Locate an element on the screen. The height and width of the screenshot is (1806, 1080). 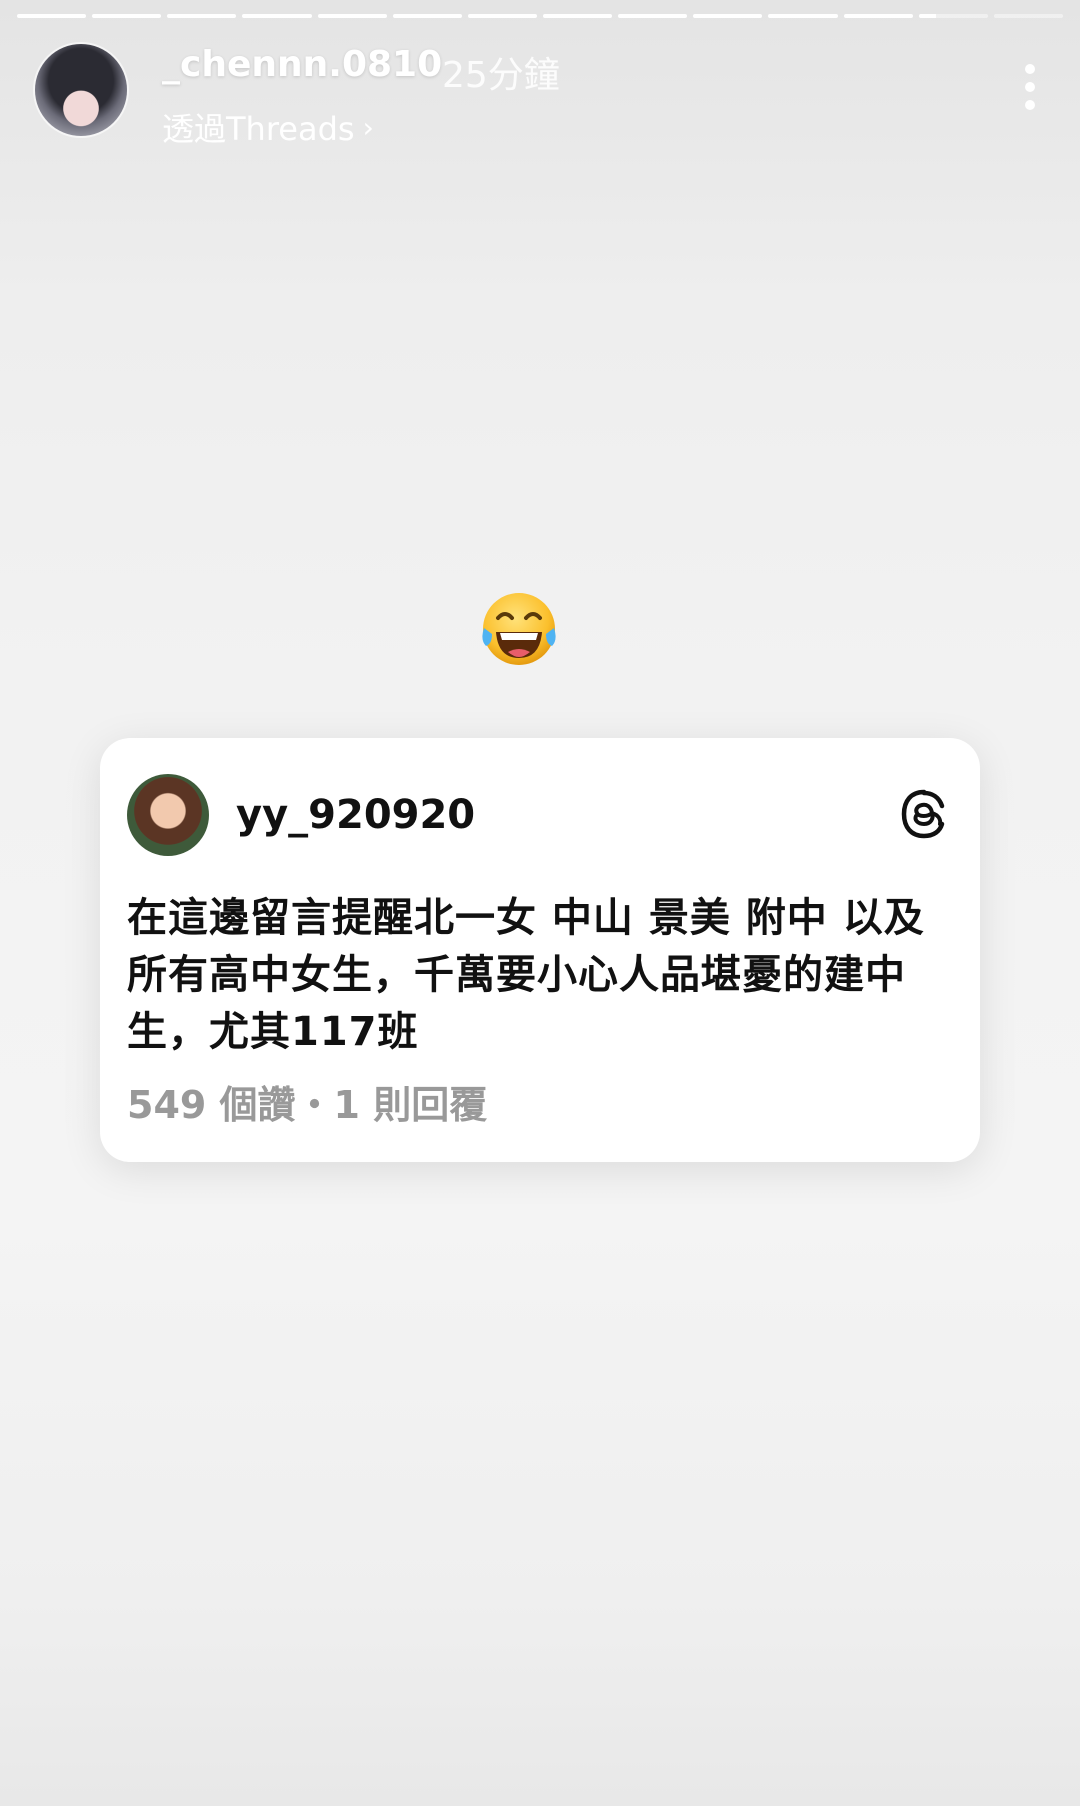
post-author-avatar is located at coordinates (168, 815).